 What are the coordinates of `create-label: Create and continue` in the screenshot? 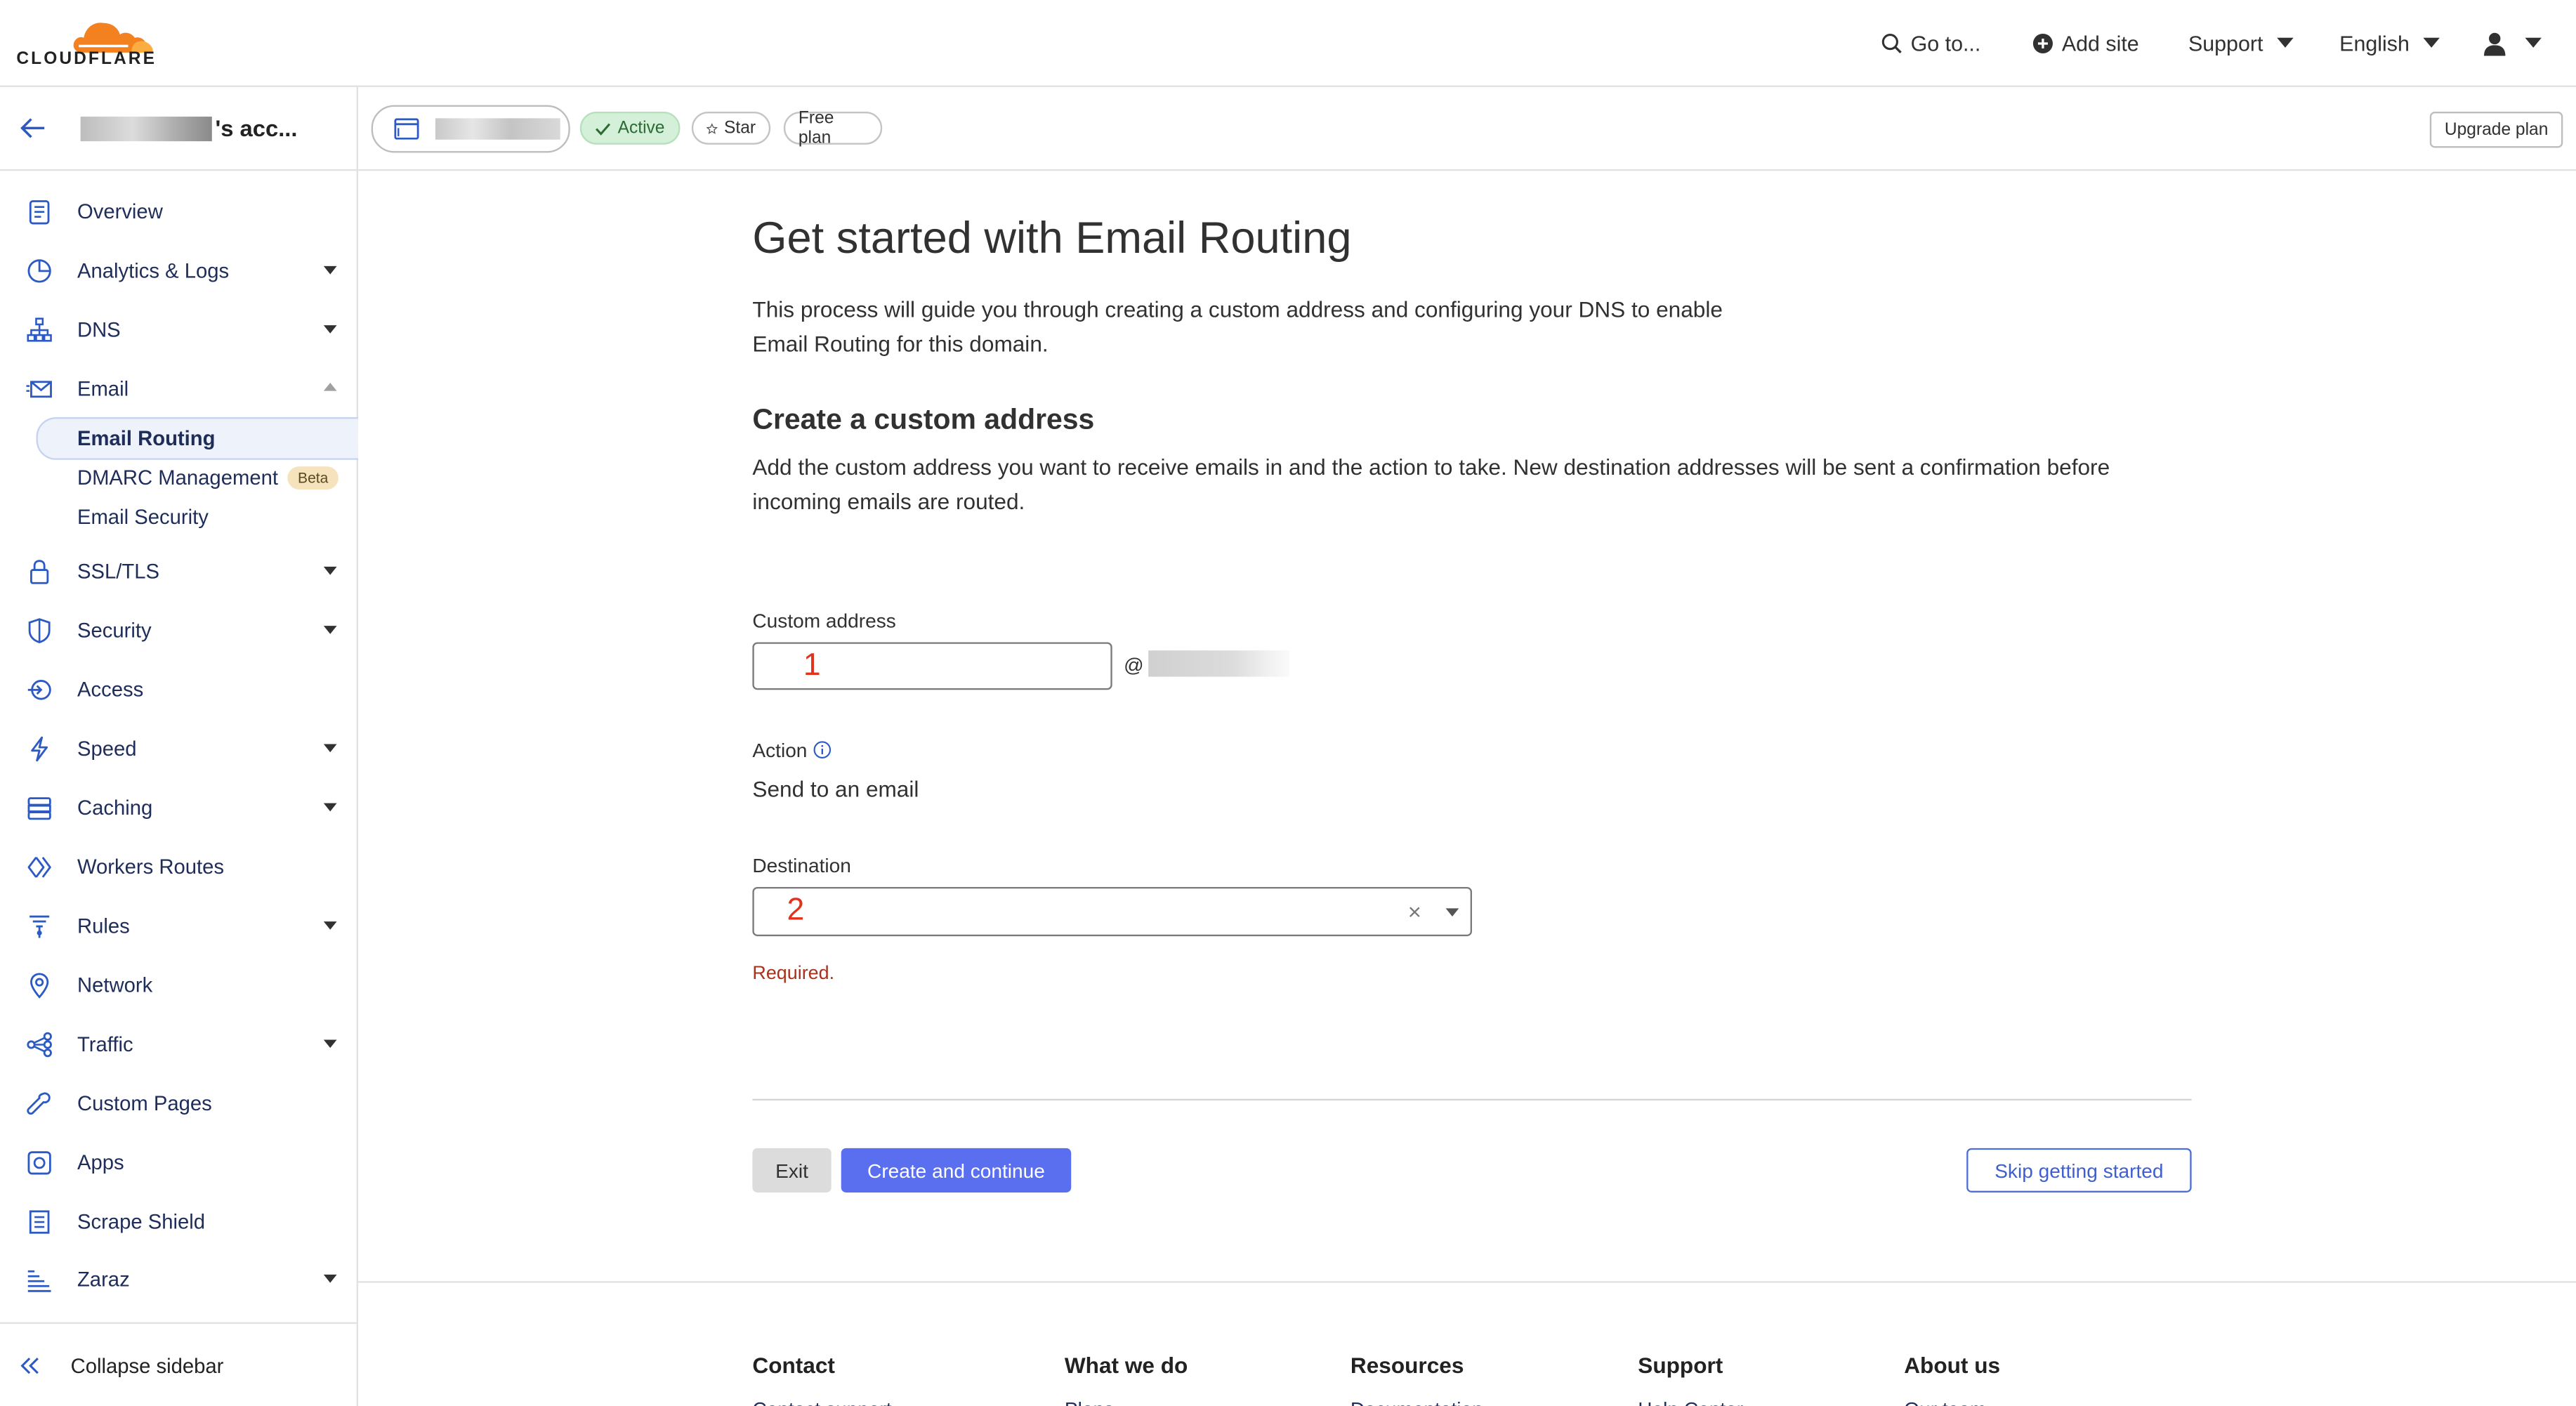 It's located at (956, 1171).